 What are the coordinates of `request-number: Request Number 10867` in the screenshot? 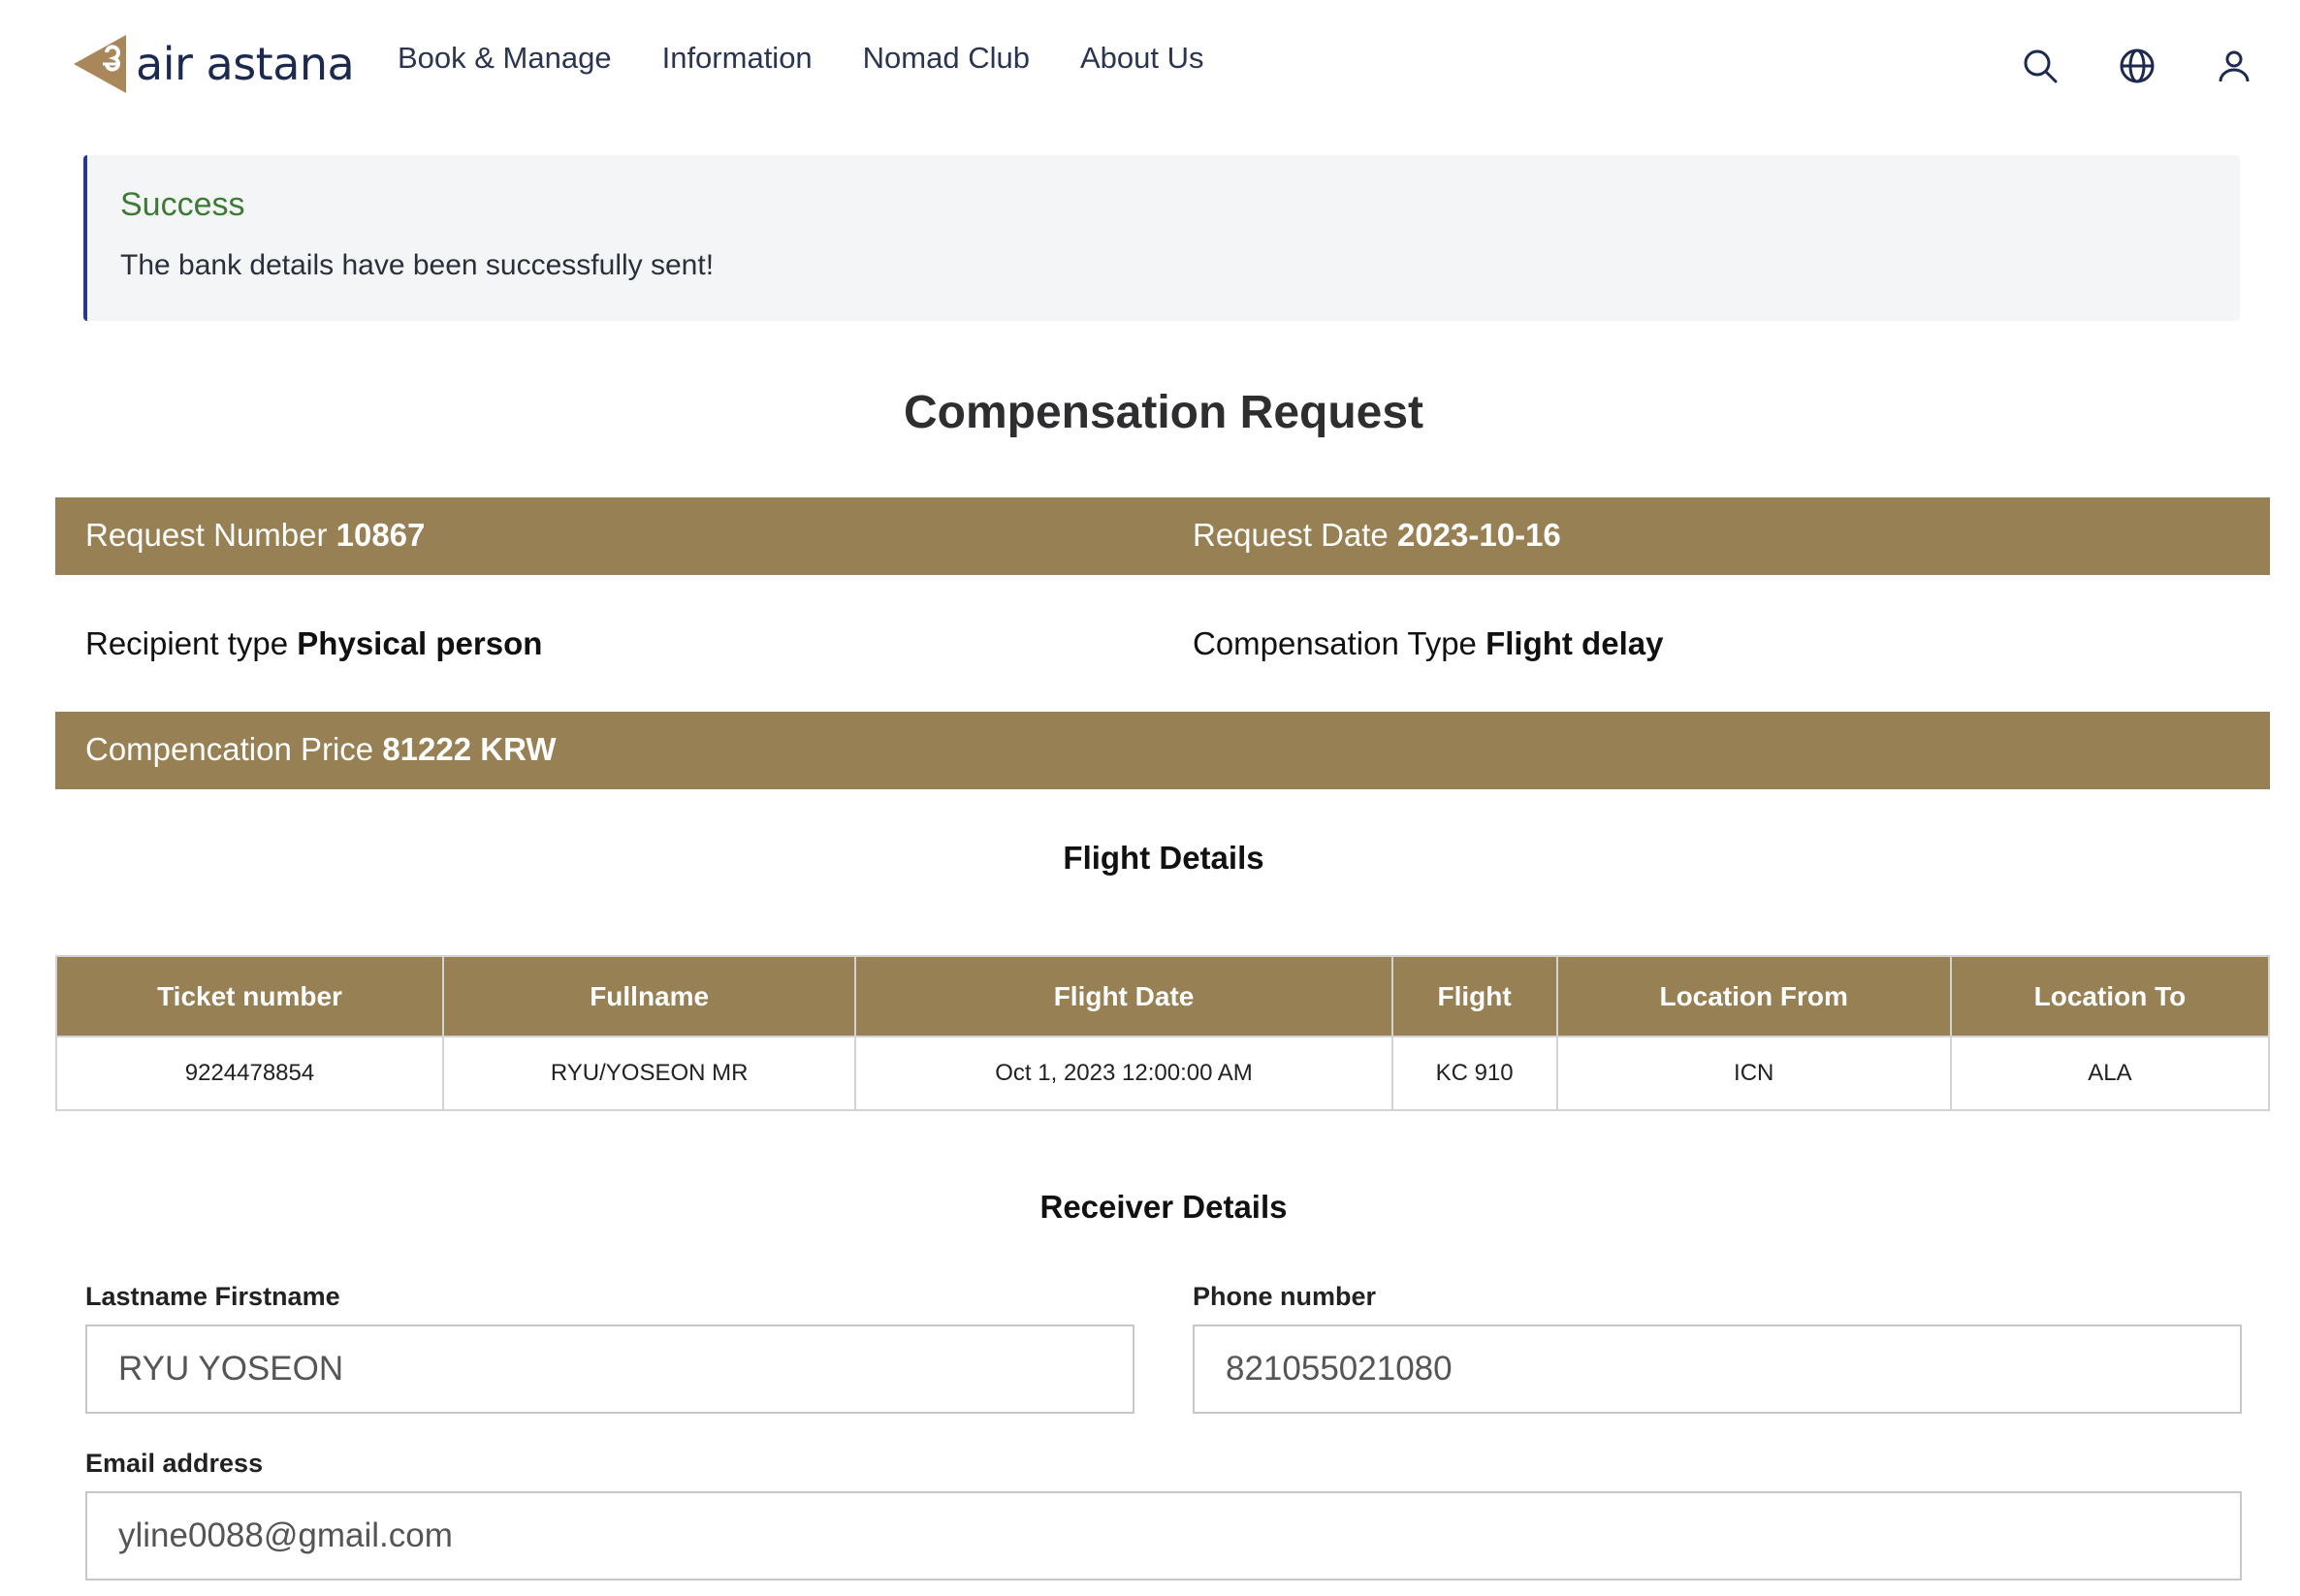 It's located at (255, 535).